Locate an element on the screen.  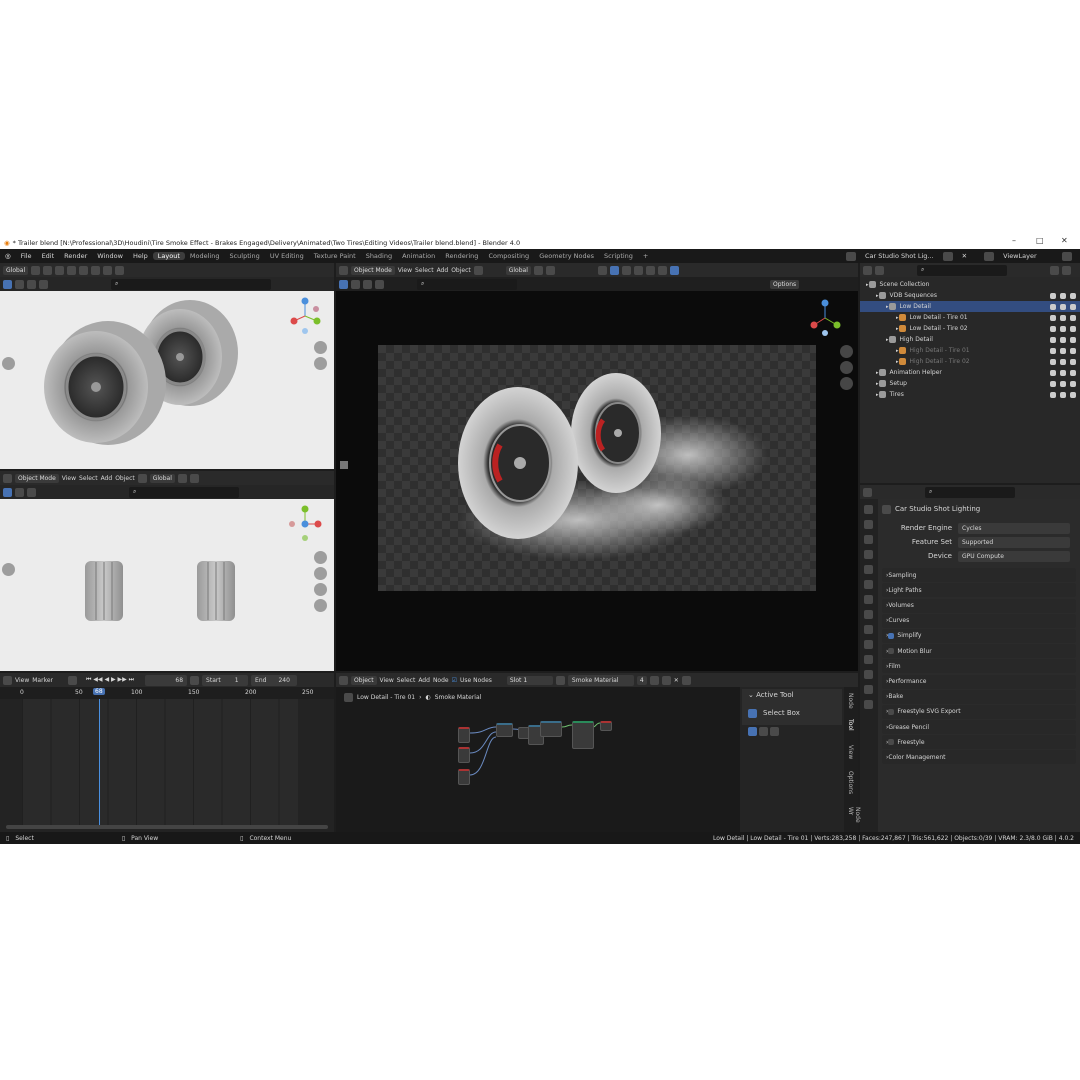
viewport-top-left: Global ⌕ is located at coordinates (167, 366).